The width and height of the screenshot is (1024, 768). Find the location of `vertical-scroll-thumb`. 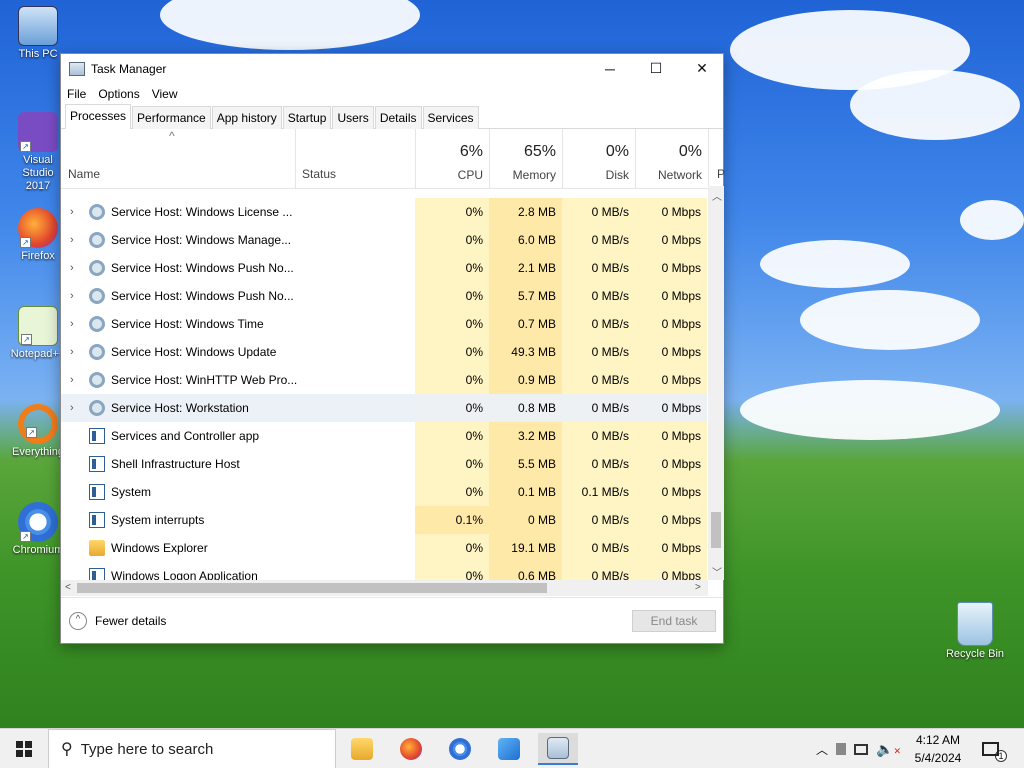

vertical-scroll-thumb is located at coordinates (716, 530).